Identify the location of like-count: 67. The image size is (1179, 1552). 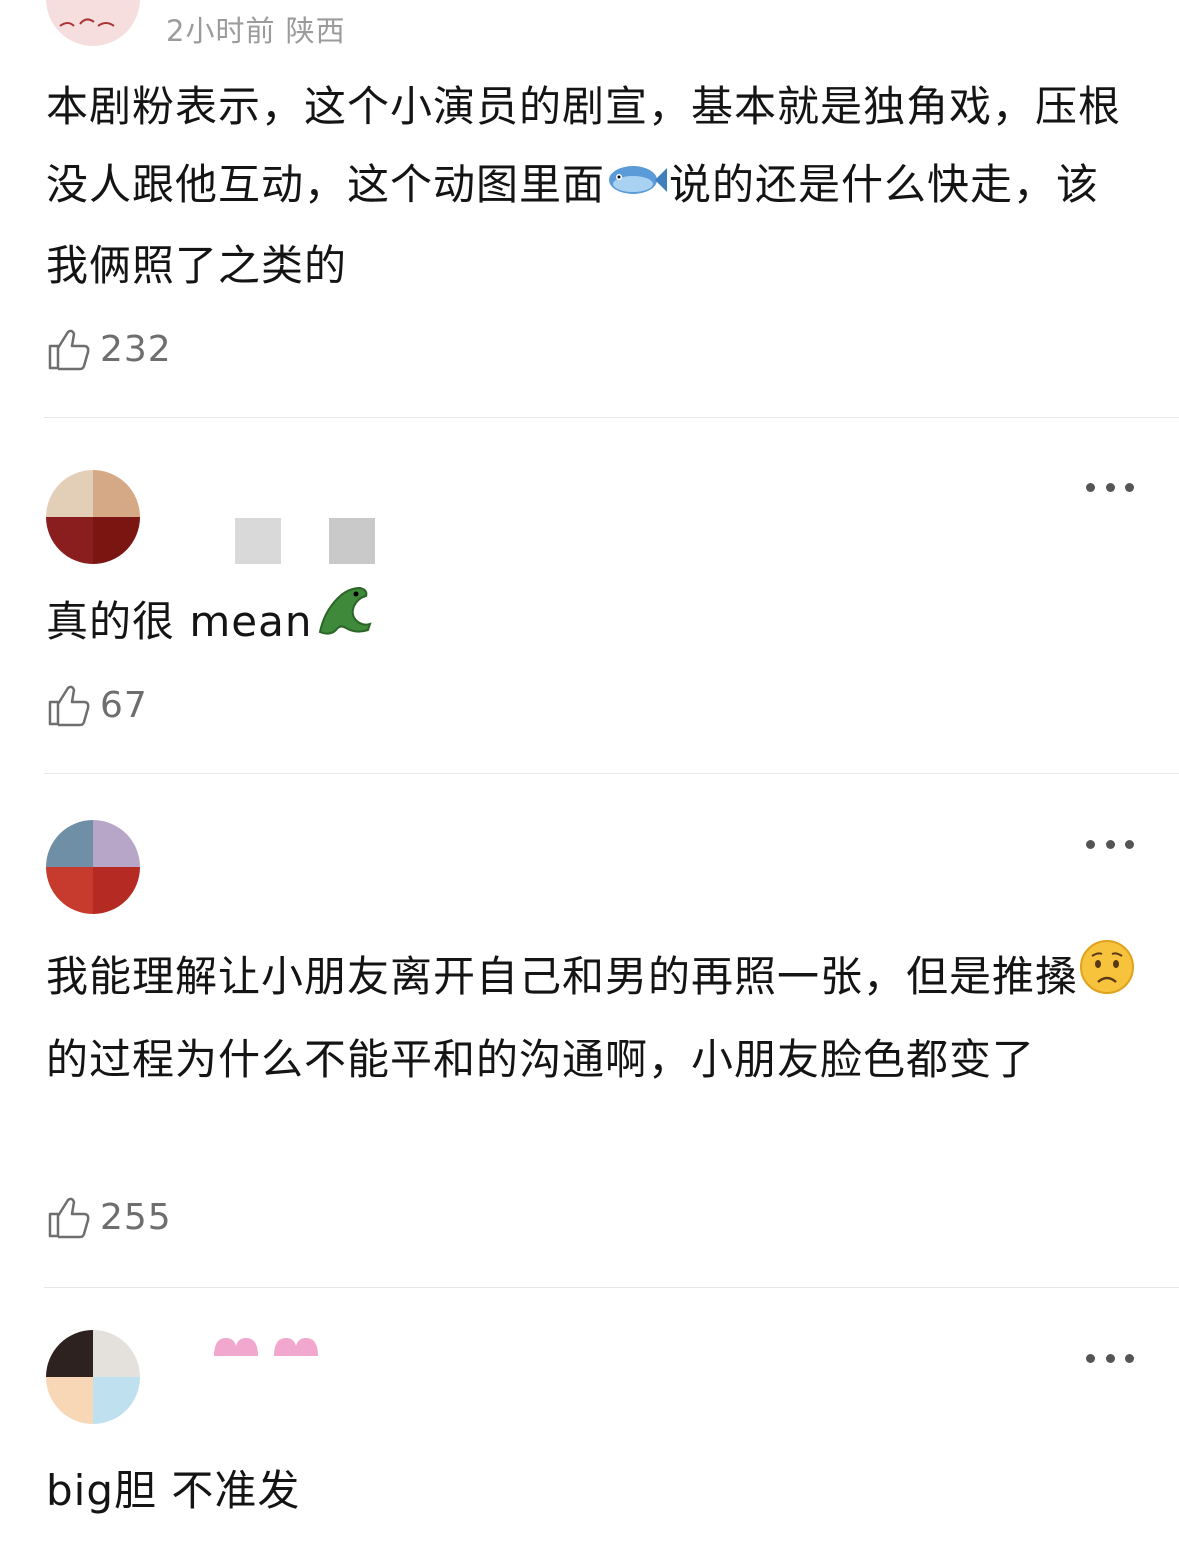
(124, 705).